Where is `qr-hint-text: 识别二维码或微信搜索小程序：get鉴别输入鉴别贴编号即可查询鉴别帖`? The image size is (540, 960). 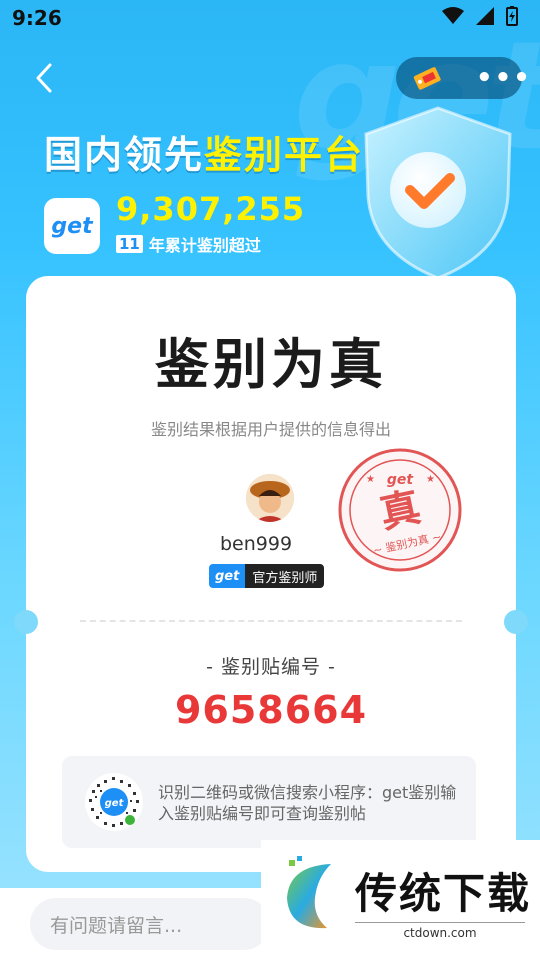
qr-hint-text: 识别二维码或微信搜索小程序：get鉴别输入鉴别贴编号即可查询鉴别帖 is located at coordinates (307, 803).